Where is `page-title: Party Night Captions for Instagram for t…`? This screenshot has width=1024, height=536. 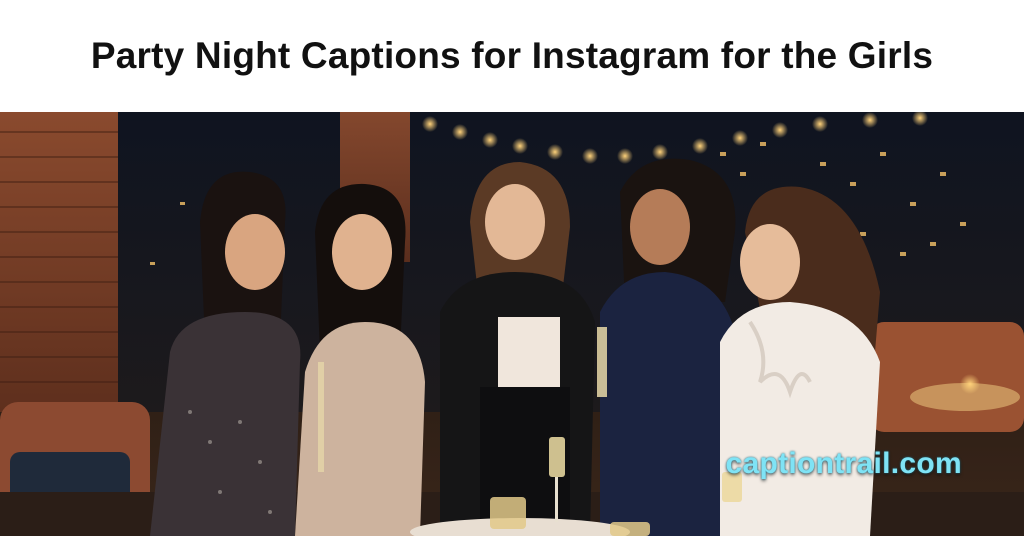 page-title: Party Night Captions for Instagram for t… is located at coordinates (512, 55).